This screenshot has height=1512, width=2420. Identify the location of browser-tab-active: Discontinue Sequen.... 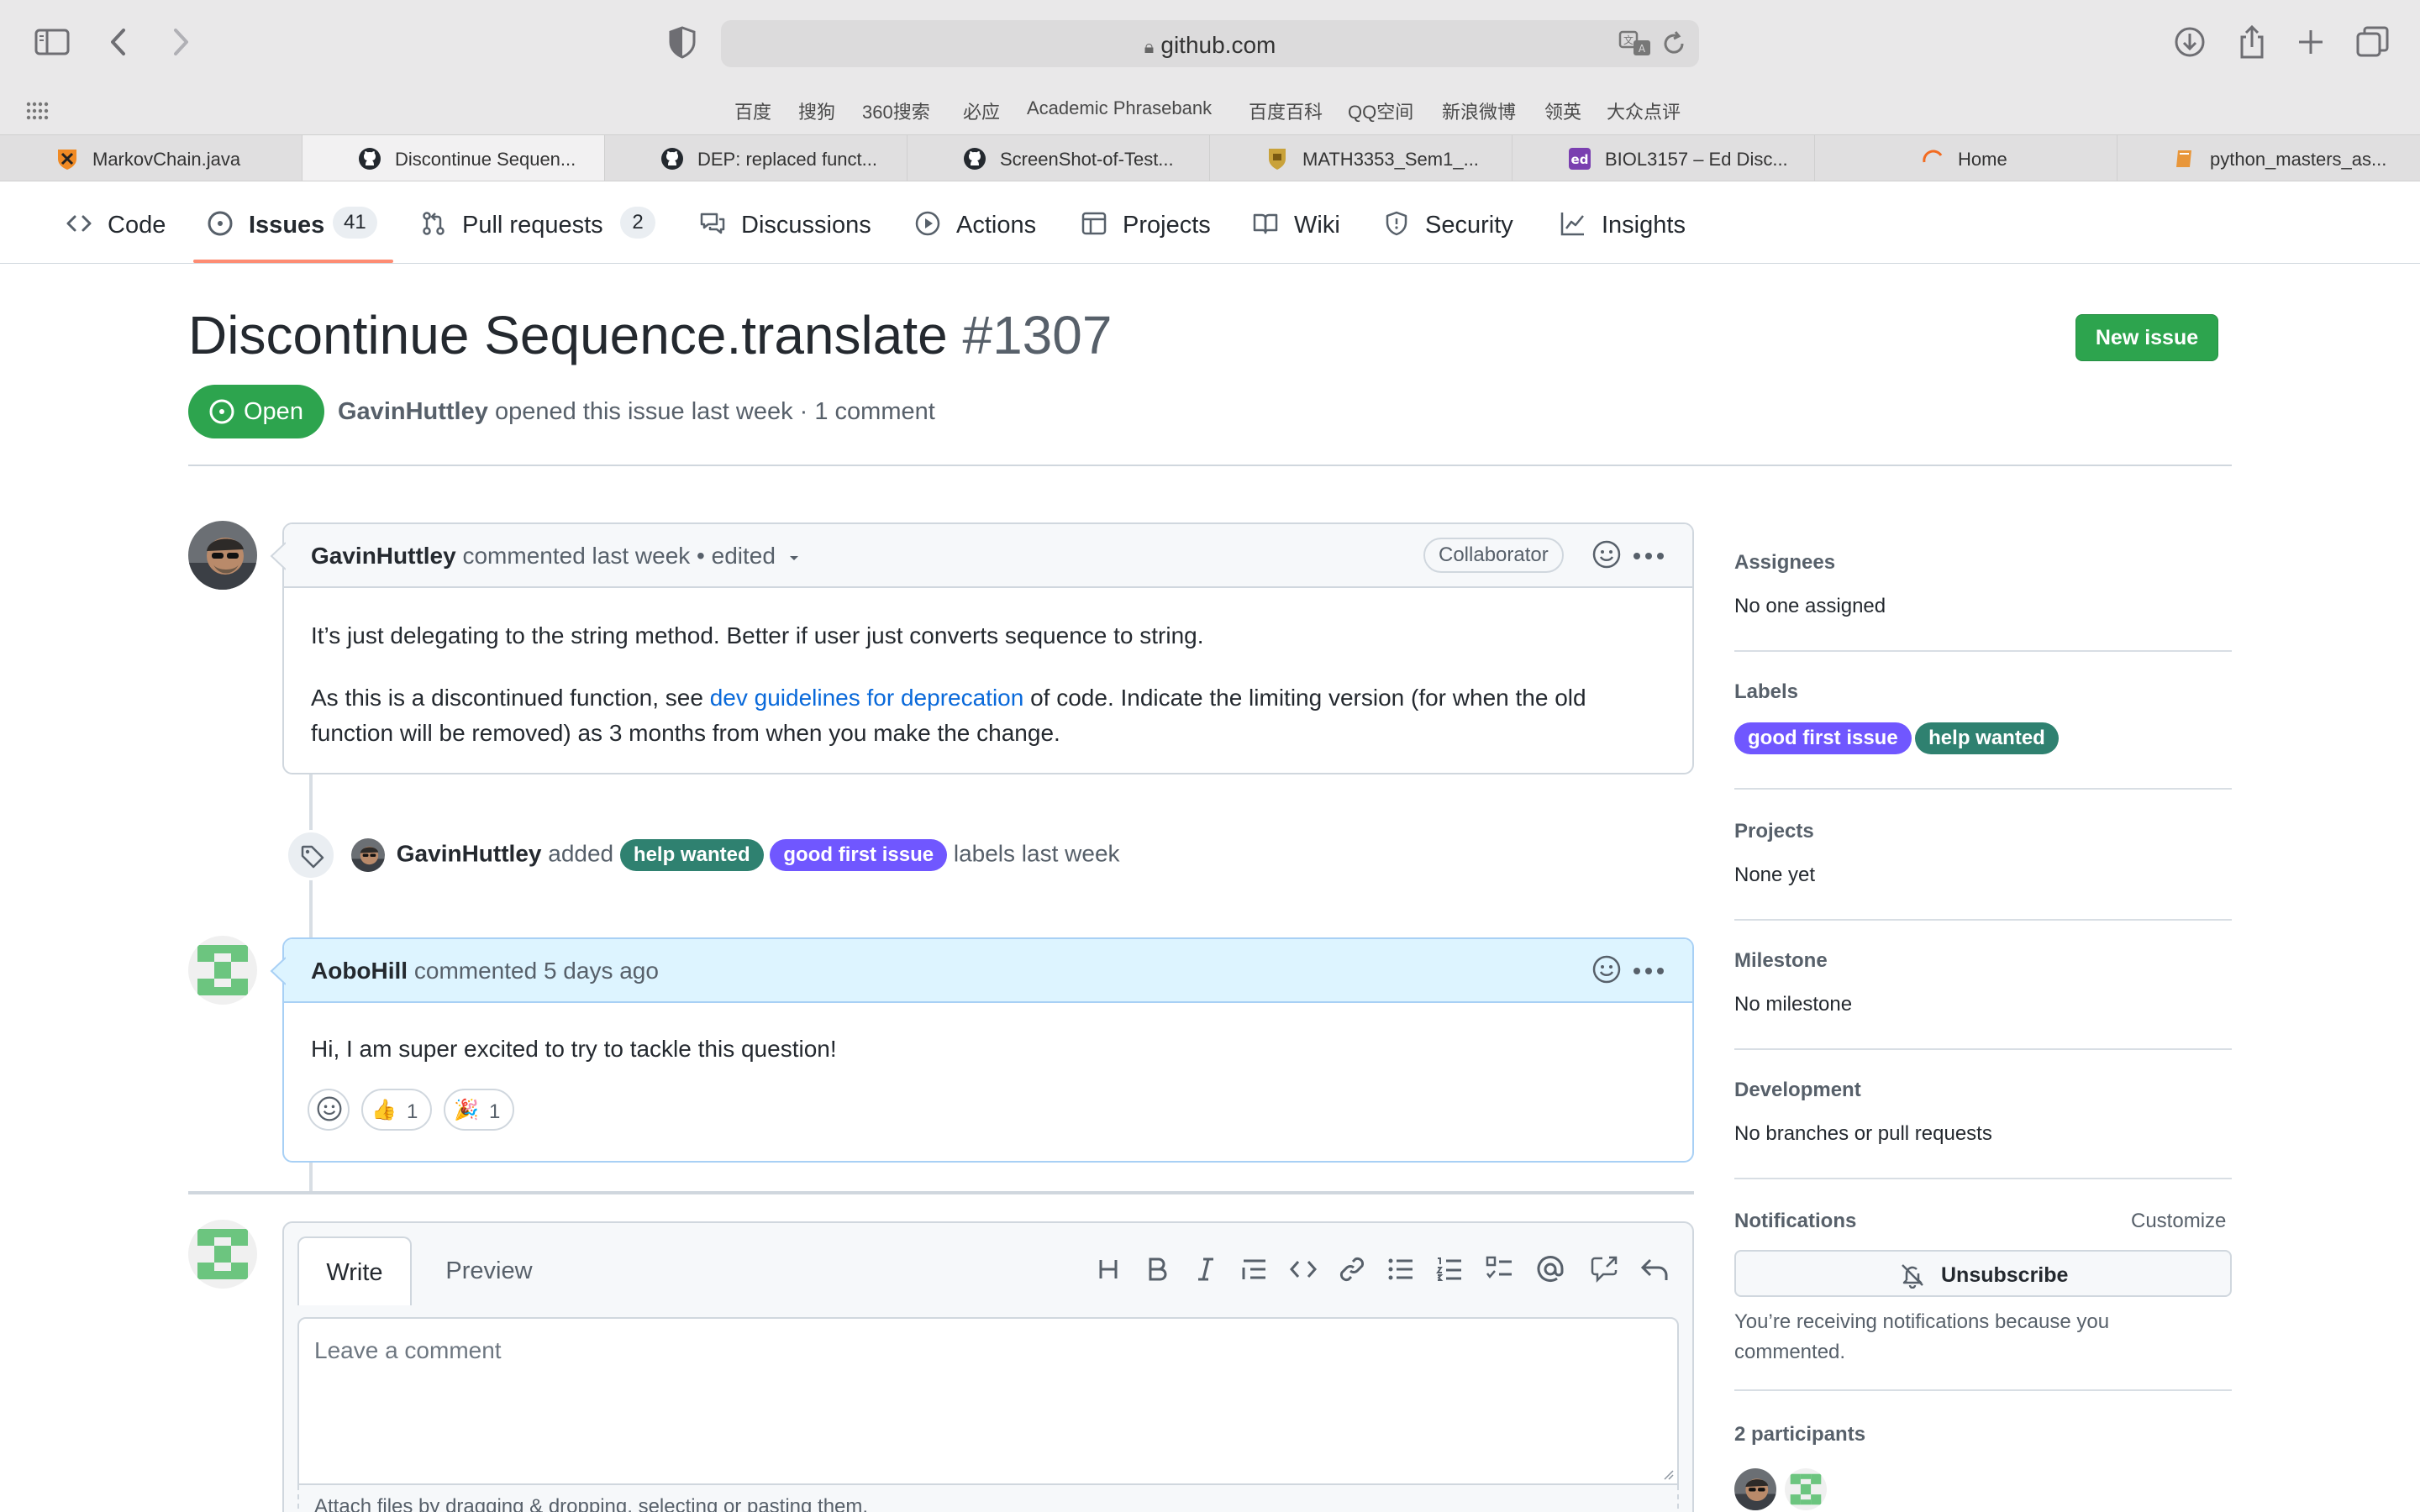
(453, 158).